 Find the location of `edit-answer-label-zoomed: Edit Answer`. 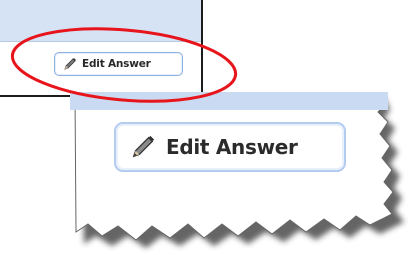

edit-answer-label-zoomed: Edit Answer is located at coordinates (232, 147).